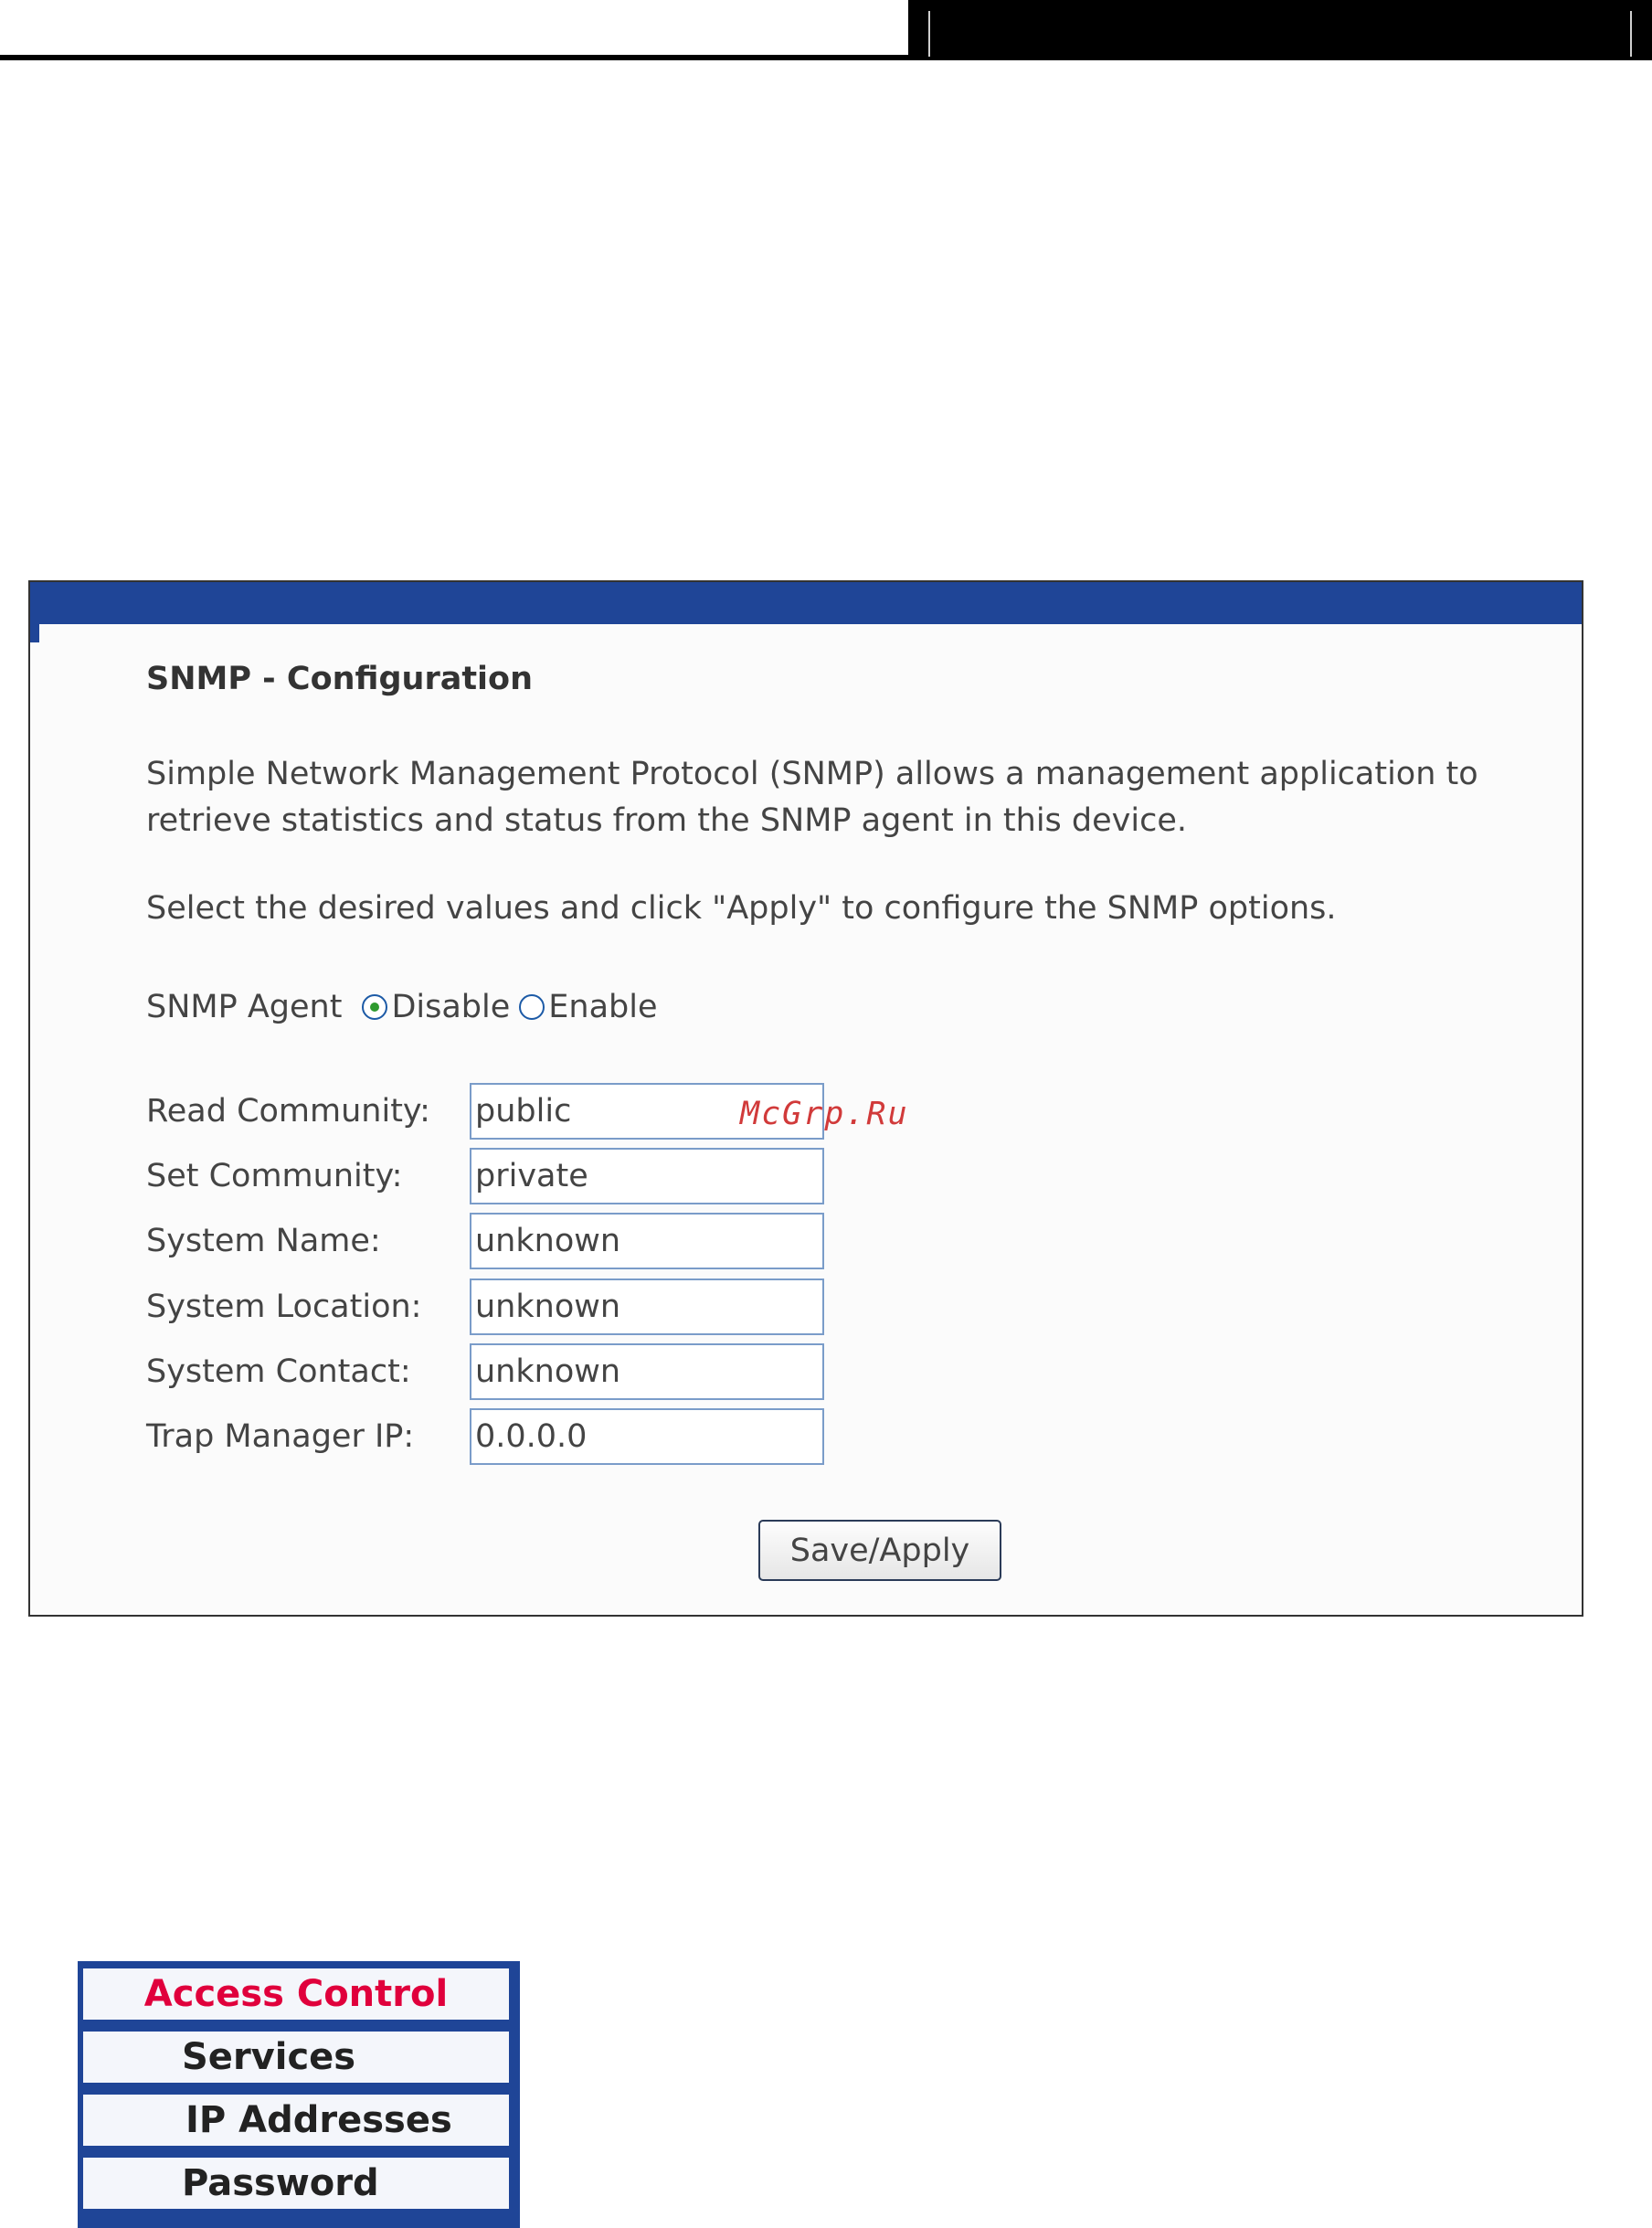 The image size is (1652, 2228). What do you see at coordinates (1631, 34) in the screenshot?
I see `header-block-right-edge` at bounding box center [1631, 34].